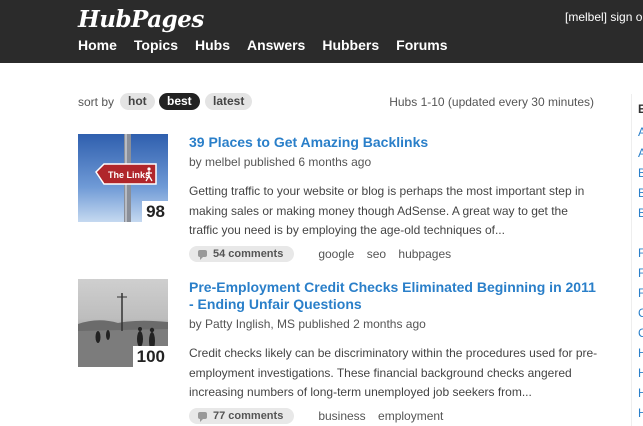 The image size is (643, 426). I want to click on hub-meta: 77 comments business employment, so click(394, 415).